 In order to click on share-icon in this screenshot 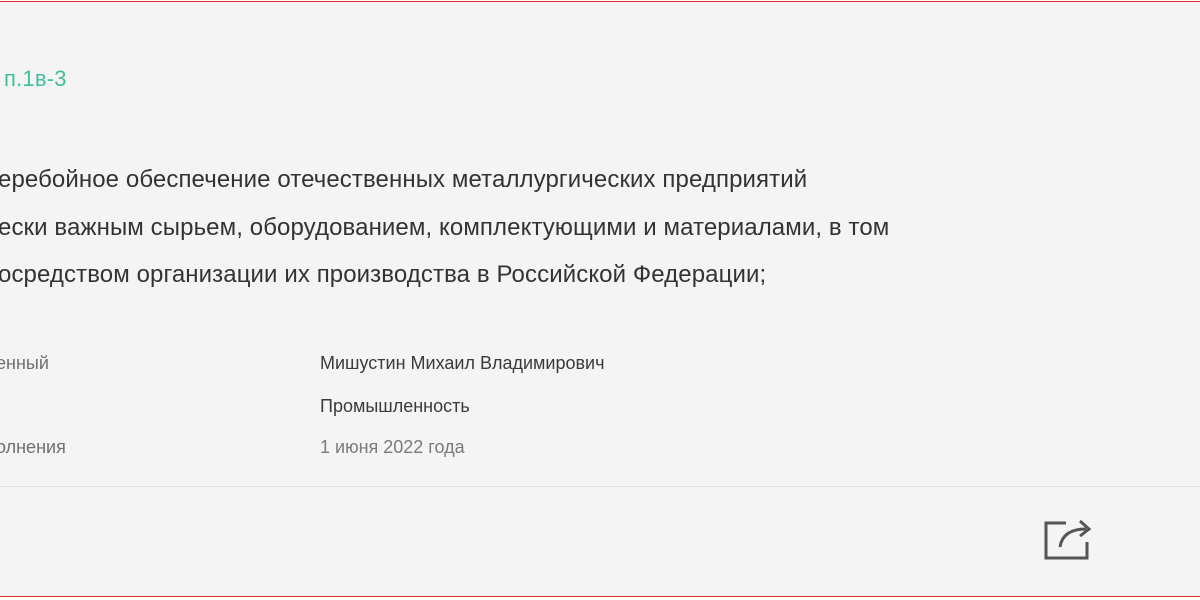, I will do `click(1068, 539)`.